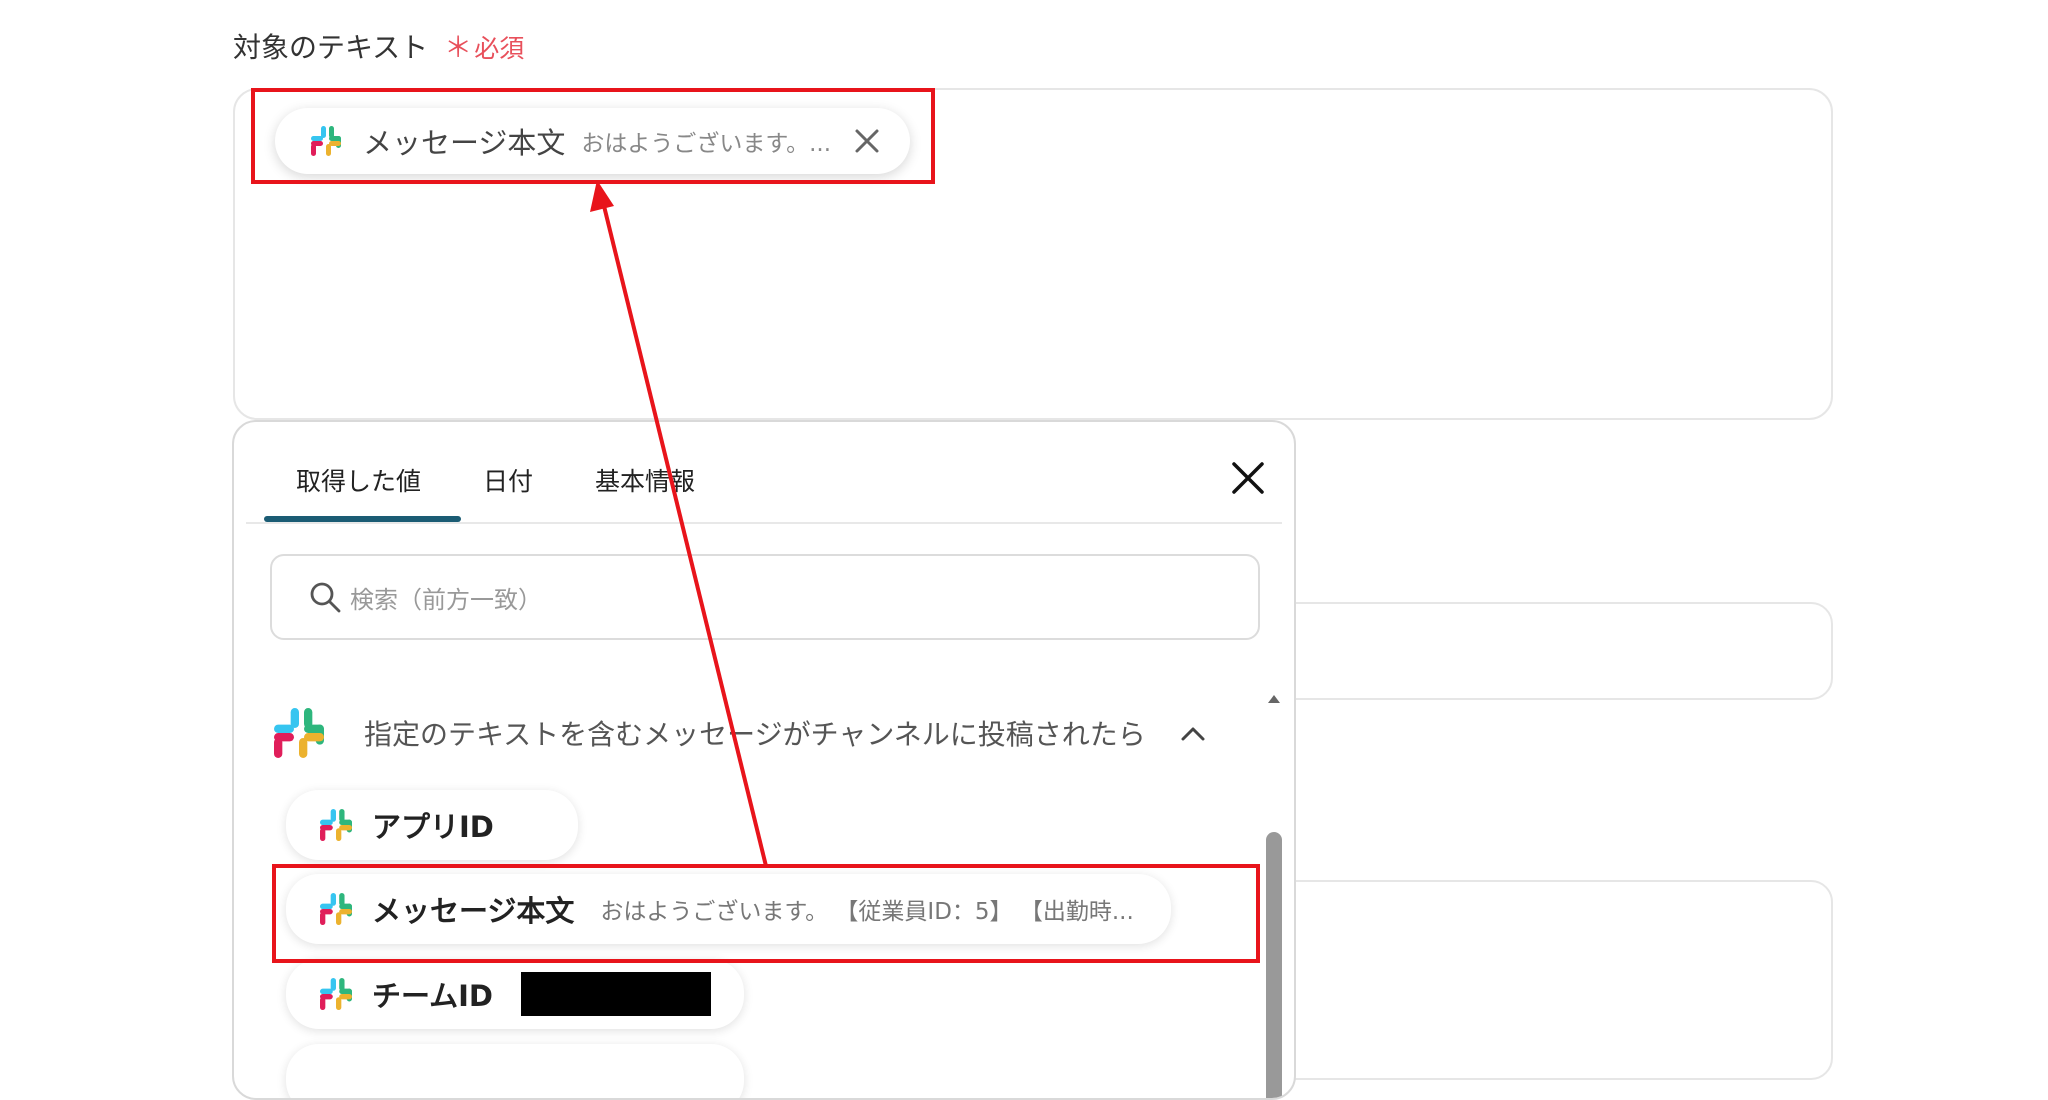  Describe the element at coordinates (515, 1071) in the screenshot. I see `list-item` at that location.